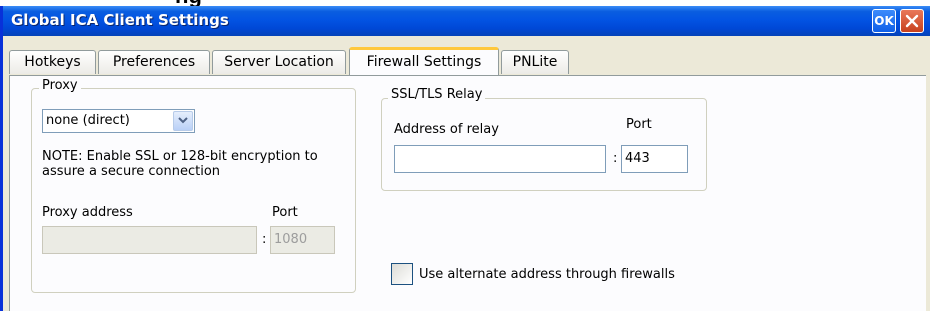 This screenshot has width=930, height=311. Describe the element at coordinates (279, 62) in the screenshot. I see `tab-server-location: Server Location` at that location.